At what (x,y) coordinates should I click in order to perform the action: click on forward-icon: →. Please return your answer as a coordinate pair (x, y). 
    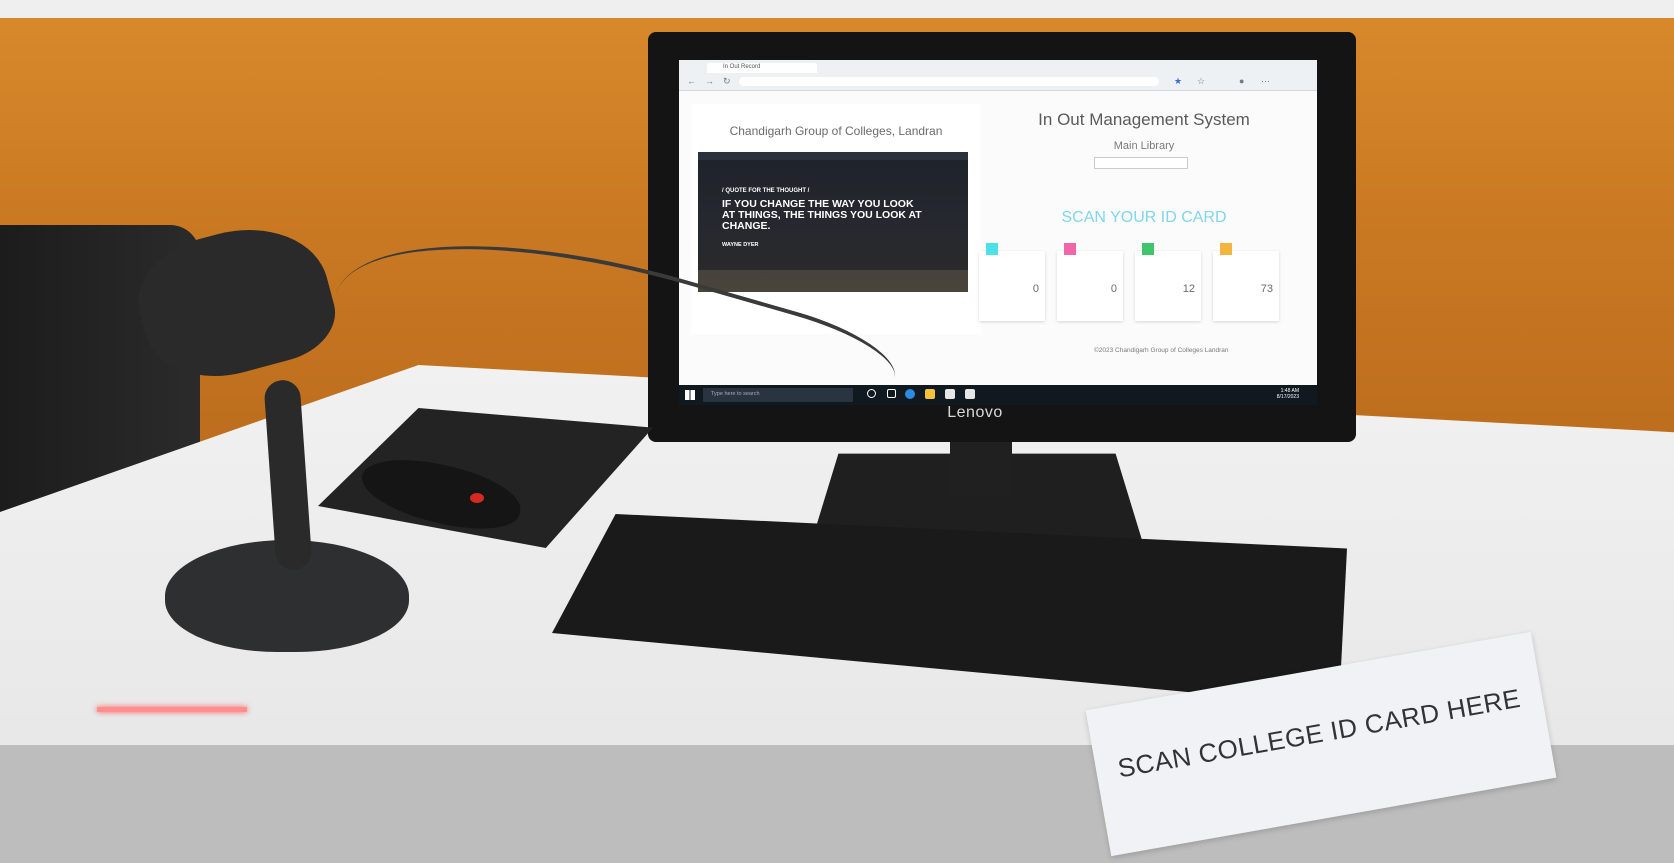
    Looking at the image, I should click on (709, 81).